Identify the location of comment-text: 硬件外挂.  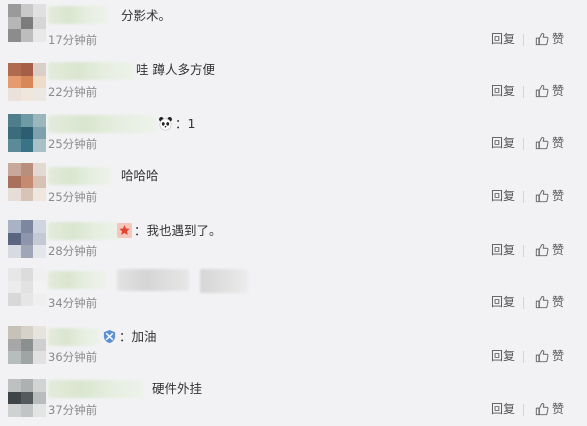
(177, 388).